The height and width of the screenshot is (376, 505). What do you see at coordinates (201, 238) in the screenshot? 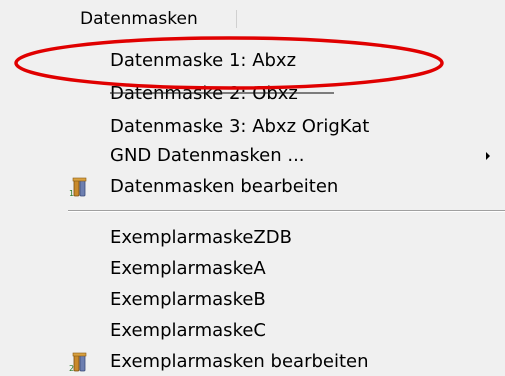
I see `menu-item-exemplarmaske-zdb: ExemplarmaskeZDB` at bounding box center [201, 238].